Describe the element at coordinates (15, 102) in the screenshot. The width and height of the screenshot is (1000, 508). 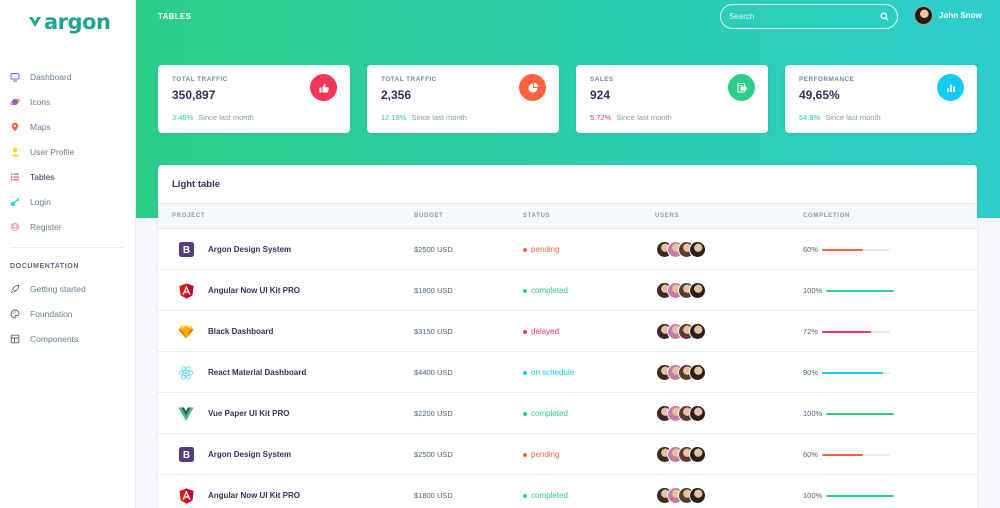
I see `planet-icon` at that location.